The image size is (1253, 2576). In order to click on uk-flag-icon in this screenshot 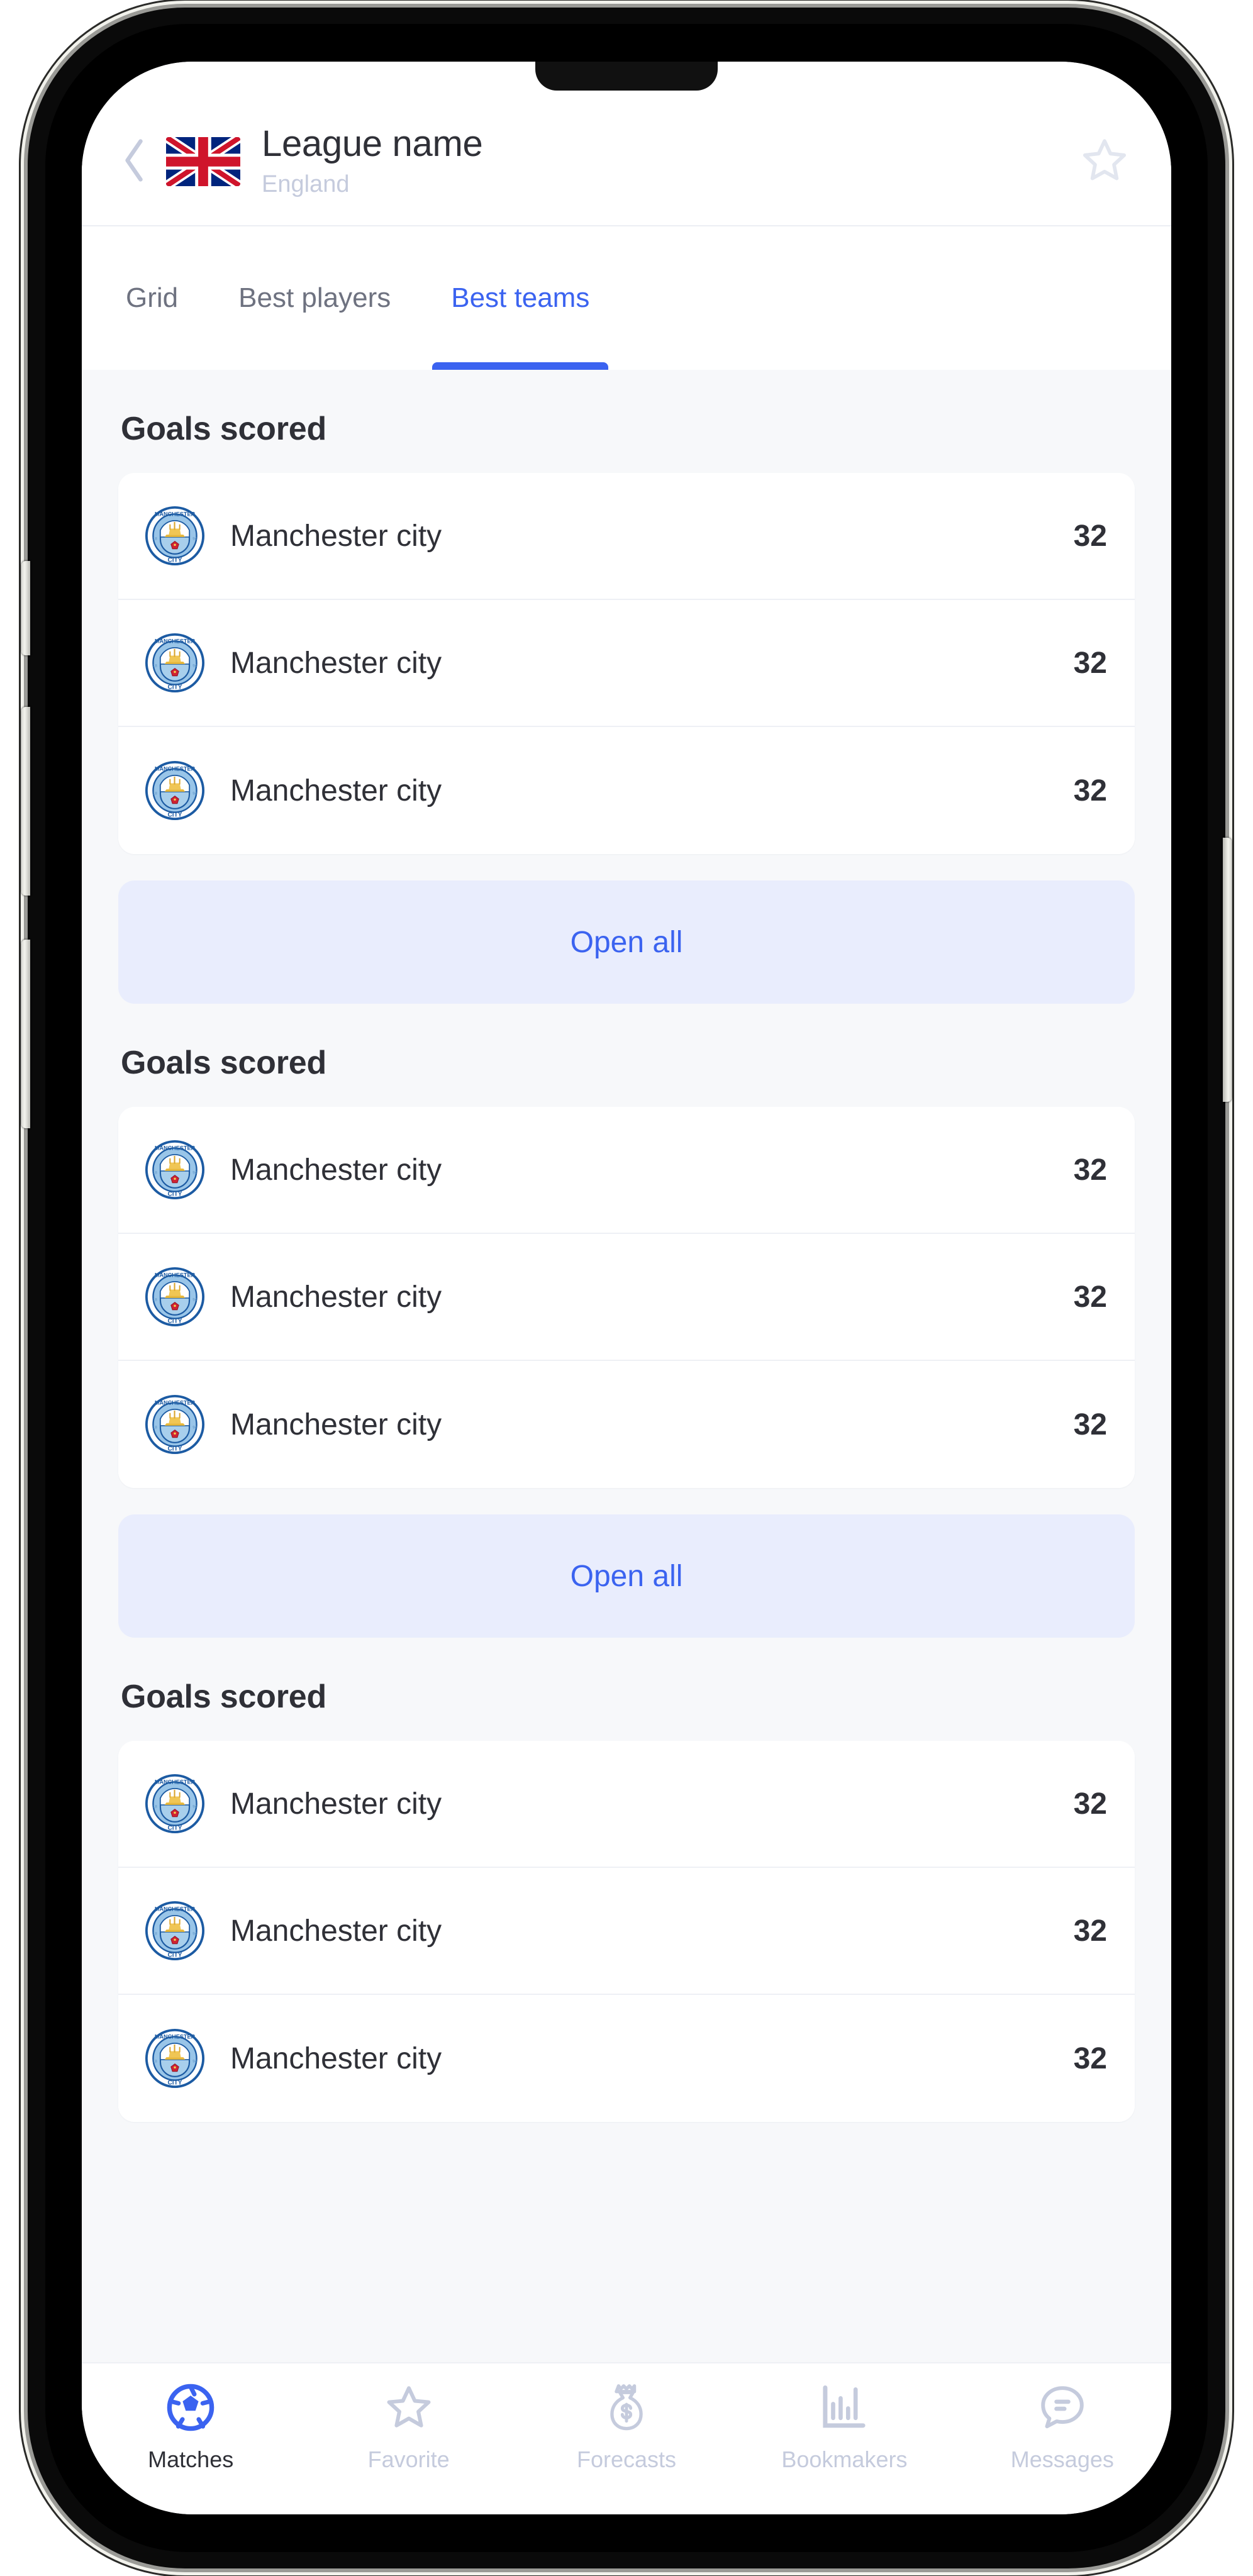, I will do `click(203, 161)`.